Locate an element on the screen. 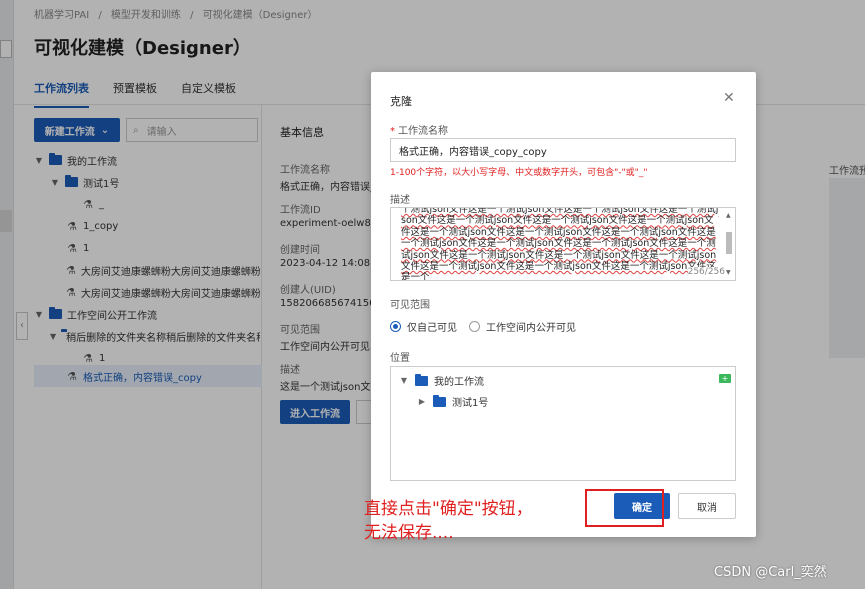 This screenshot has width=865, height=589. visibility-label: 可见范围 is located at coordinates (410, 305).